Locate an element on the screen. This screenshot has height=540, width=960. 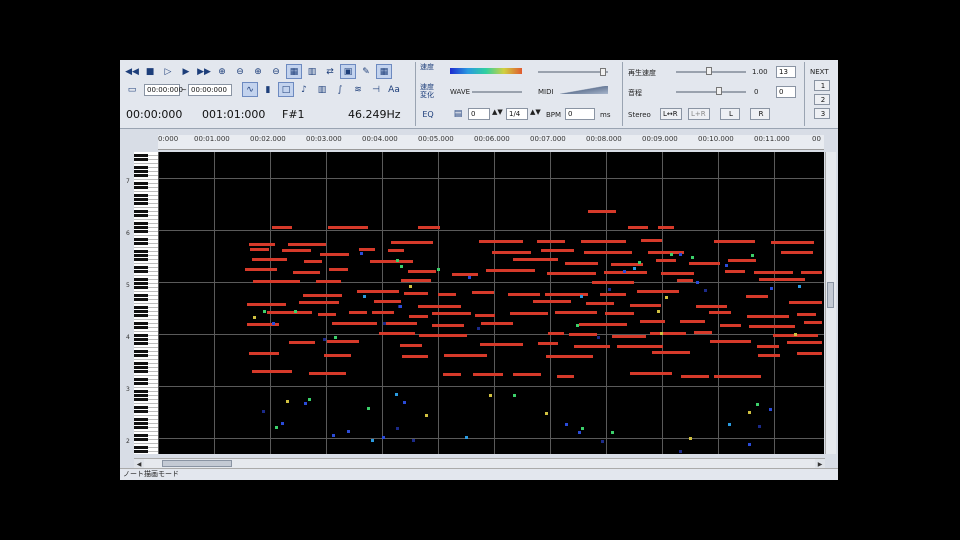
wave-slider is located at coordinates (497, 92).